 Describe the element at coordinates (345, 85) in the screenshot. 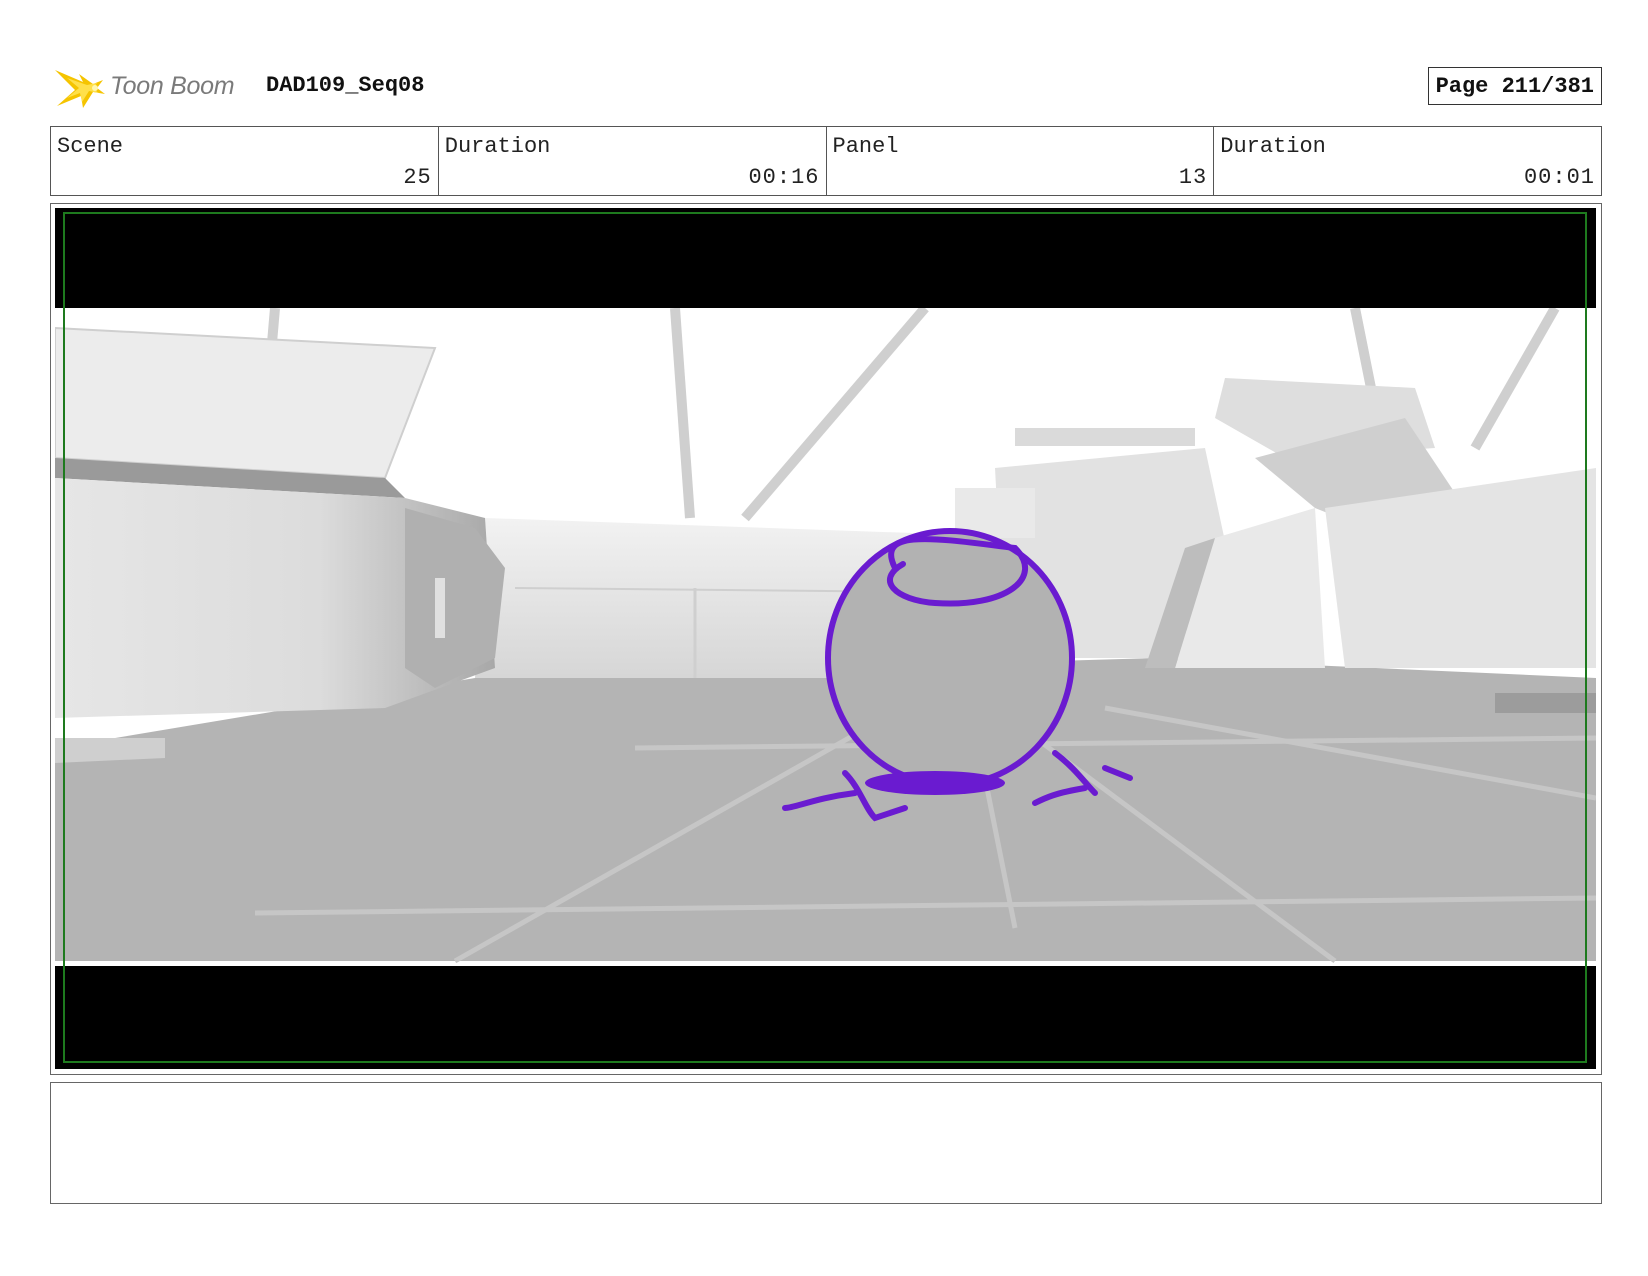

I see `project-title: DAD109_Seq08` at that location.